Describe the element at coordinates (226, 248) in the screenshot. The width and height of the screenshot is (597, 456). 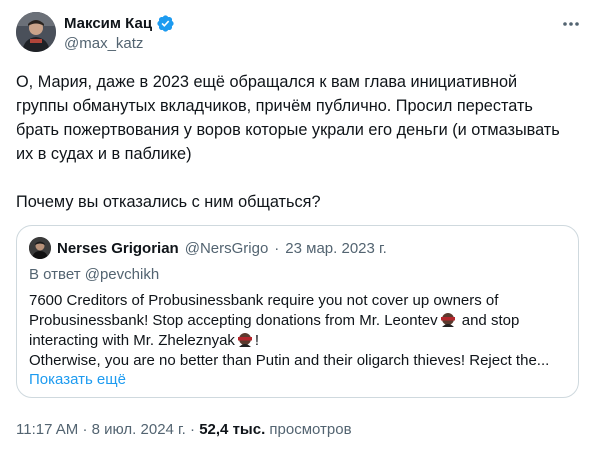
I see `quoted-author-handle: @NersGrigo` at that location.